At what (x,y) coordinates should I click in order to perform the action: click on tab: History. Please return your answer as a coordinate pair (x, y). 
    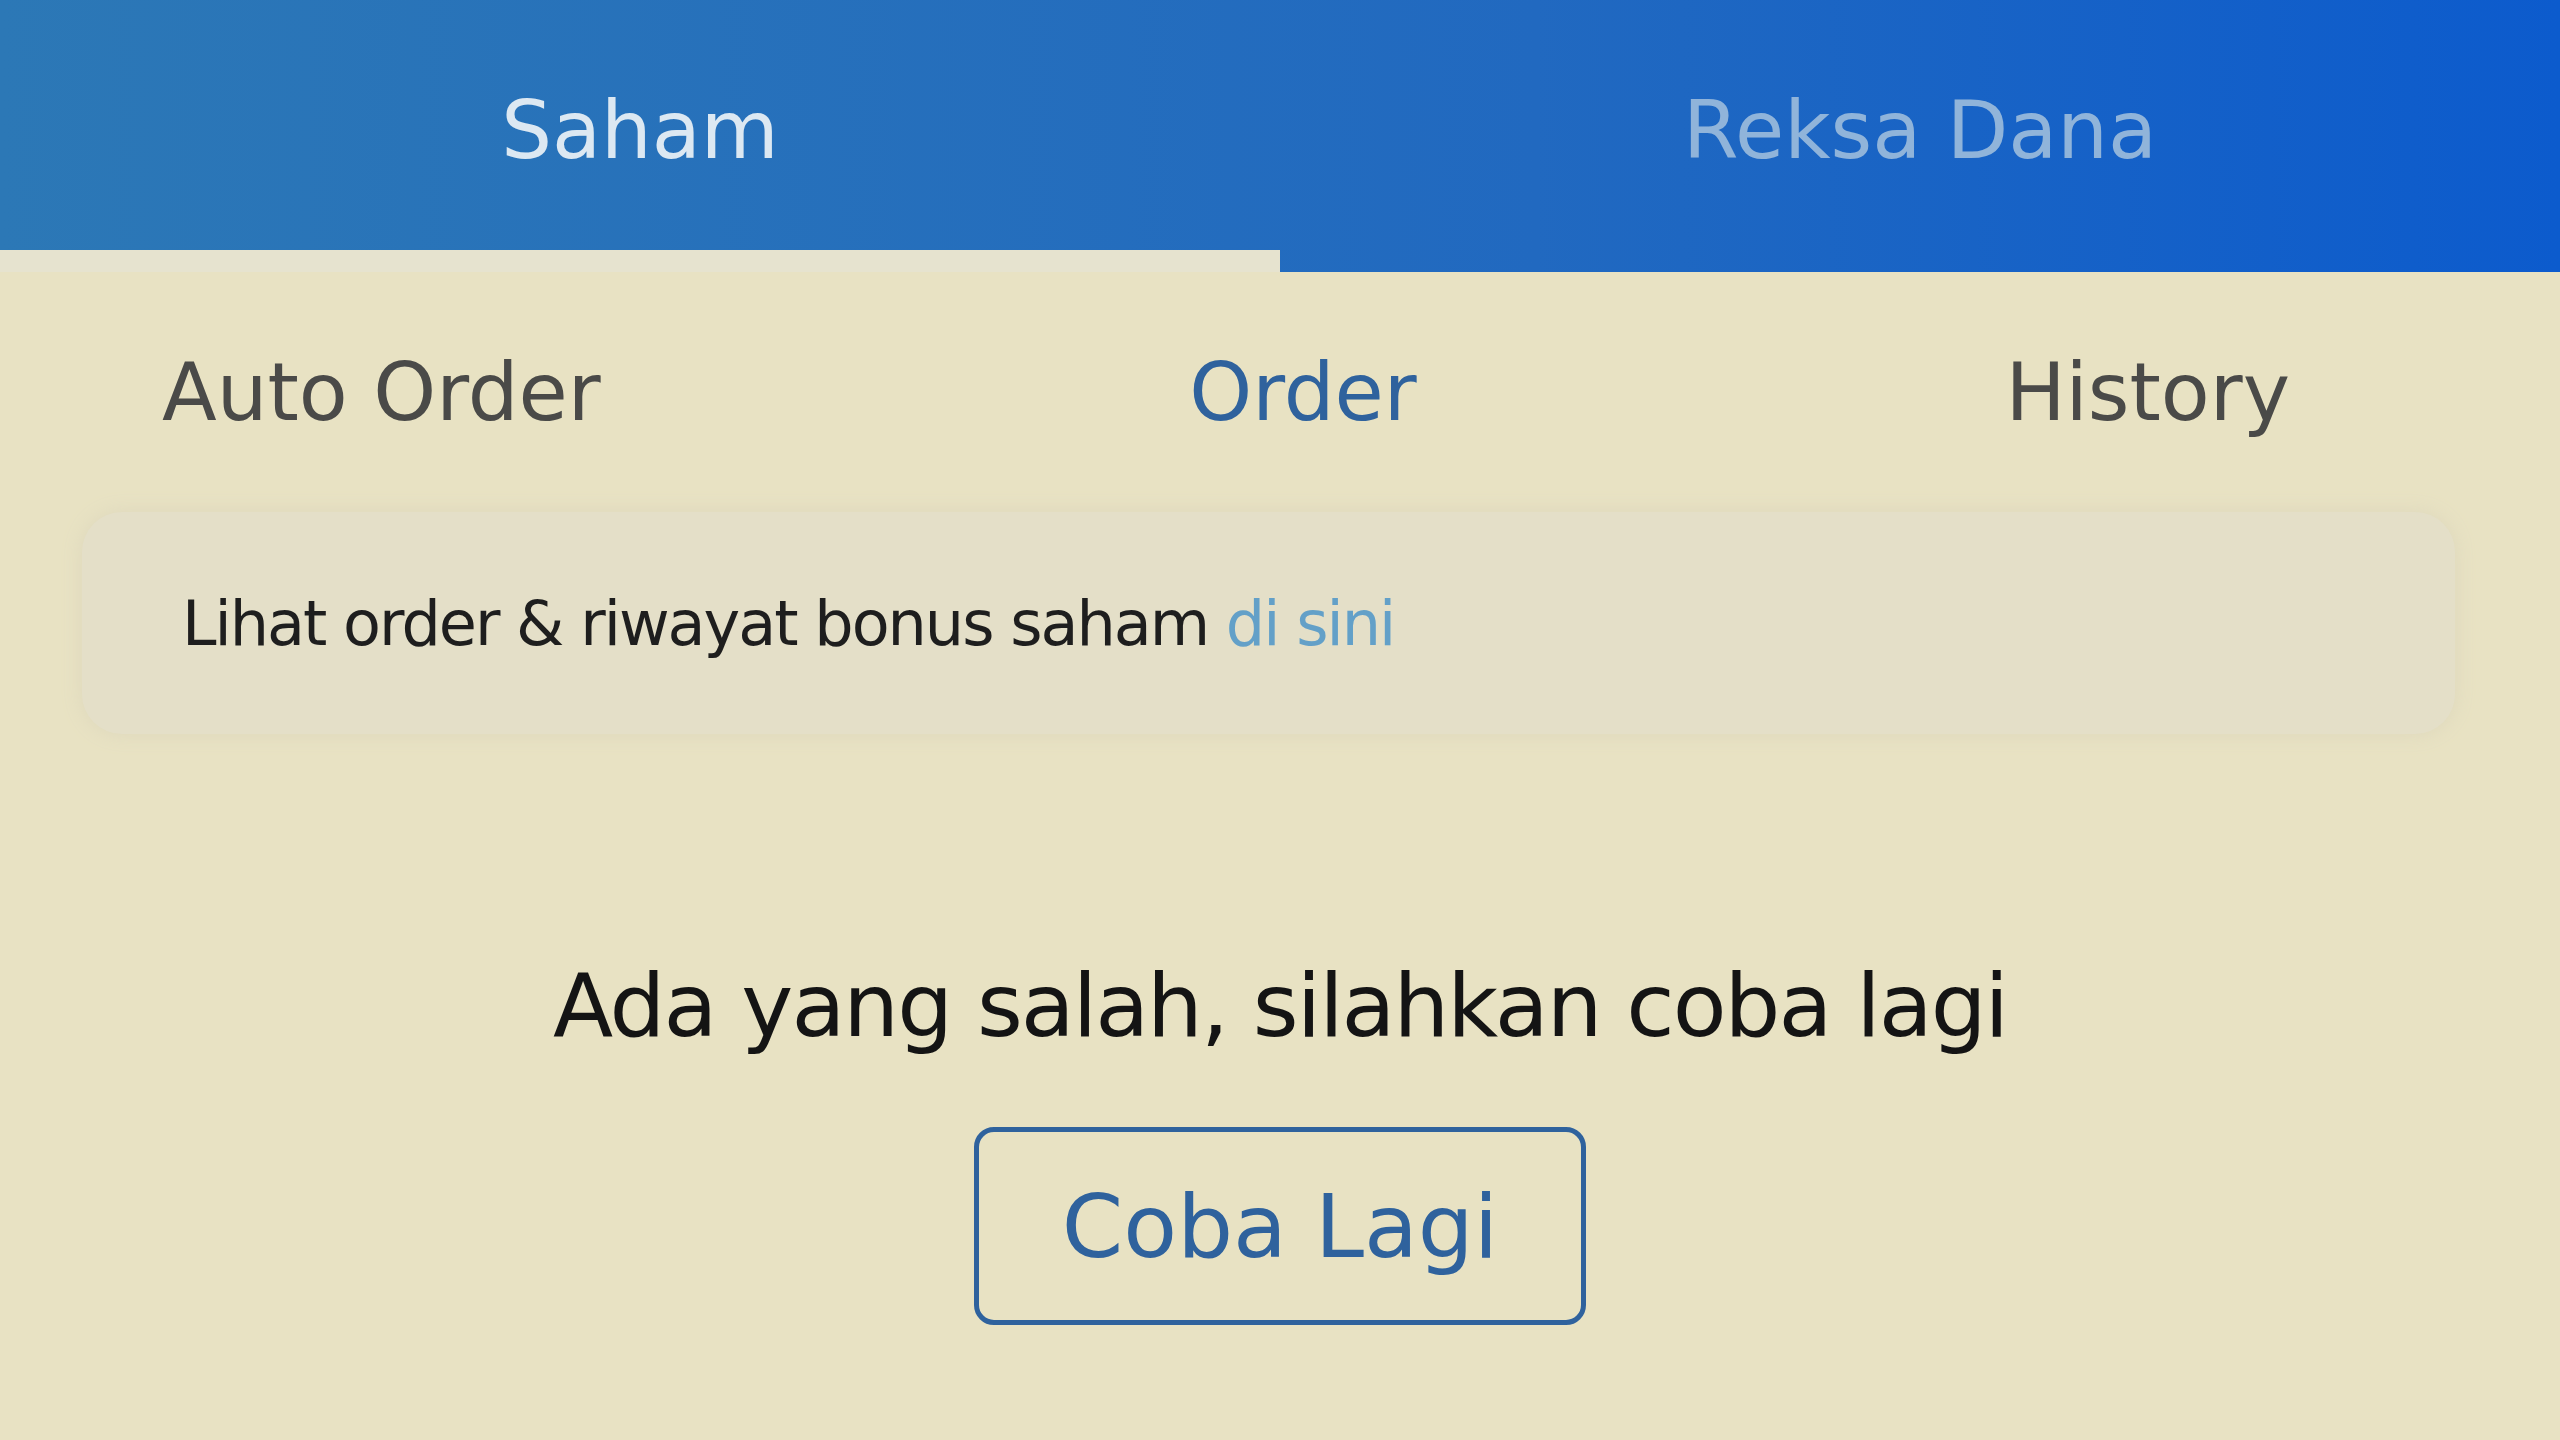
    Looking at the image, I should click on (2147, 392).